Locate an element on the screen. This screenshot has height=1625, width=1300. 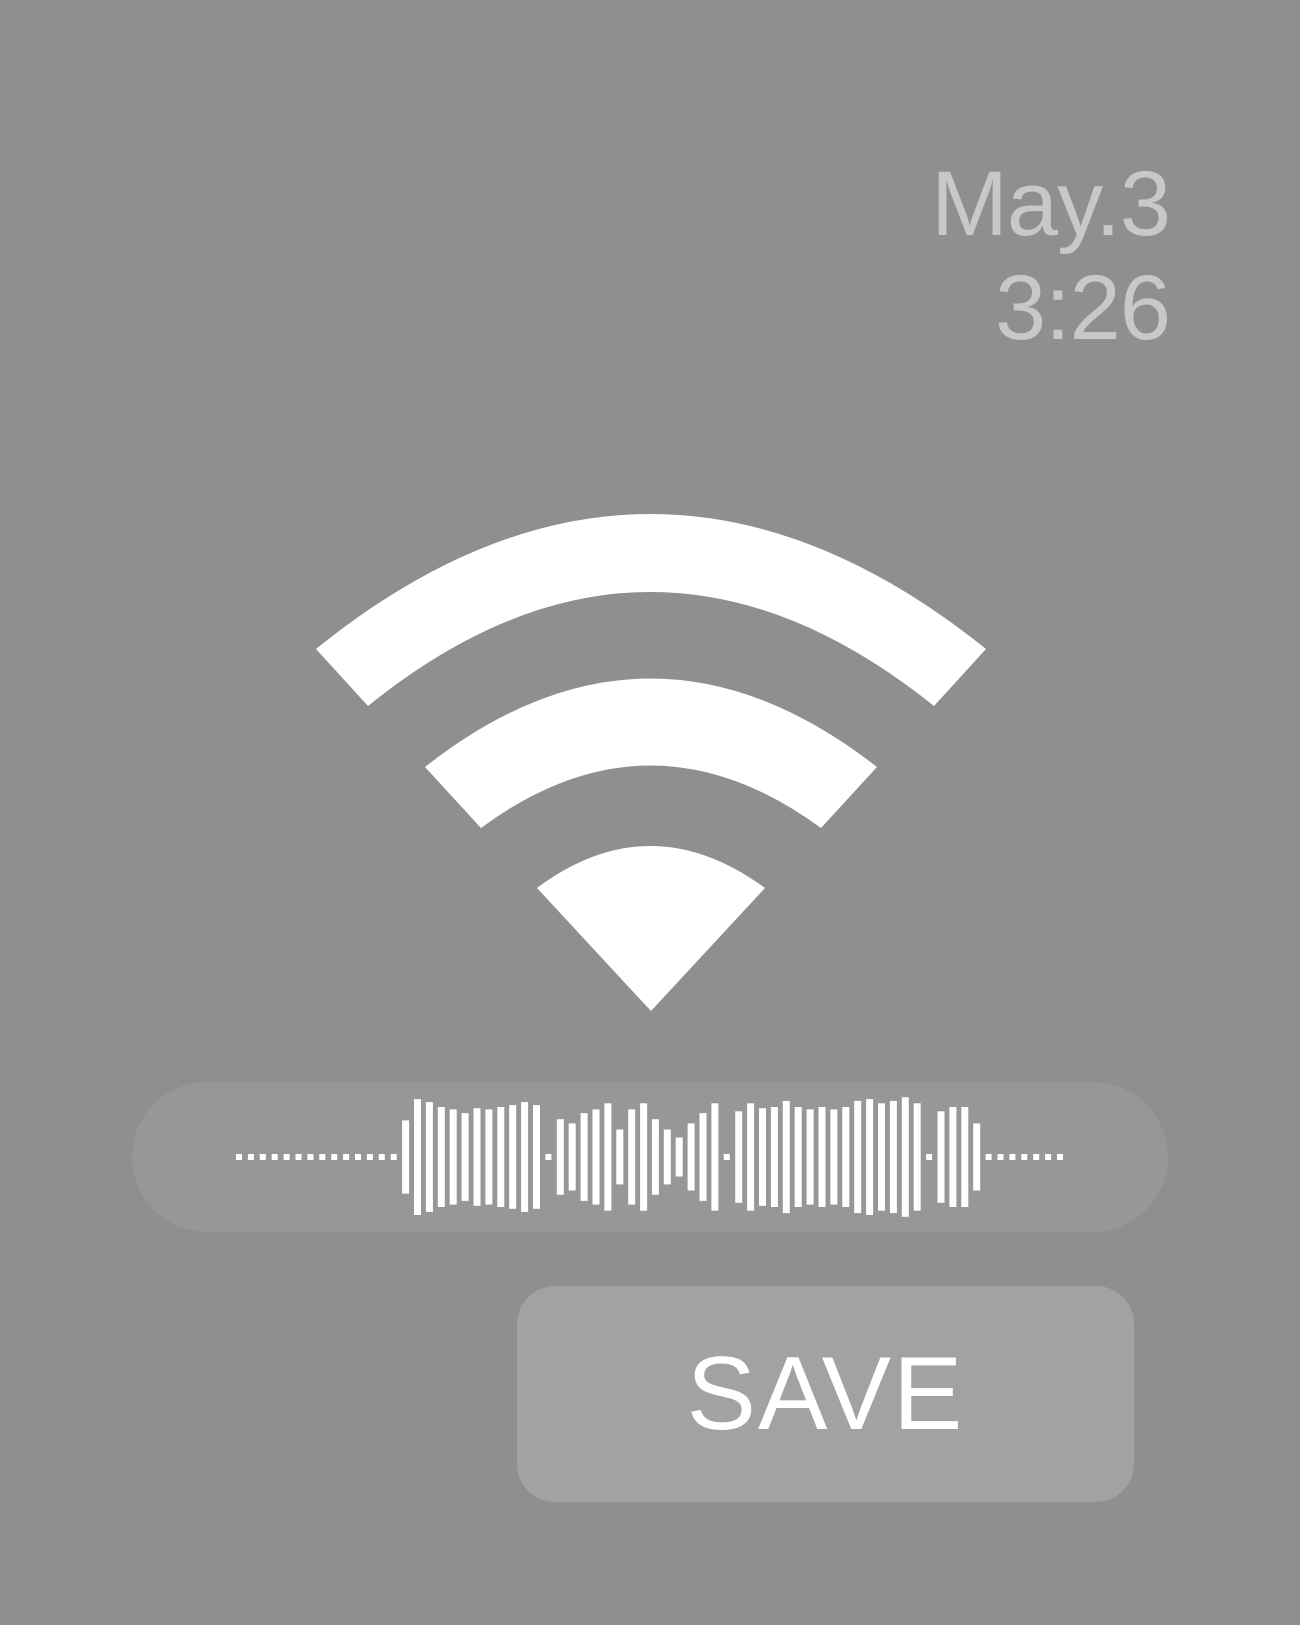
wifi-arc-middle is located at coordinates (651, 753).